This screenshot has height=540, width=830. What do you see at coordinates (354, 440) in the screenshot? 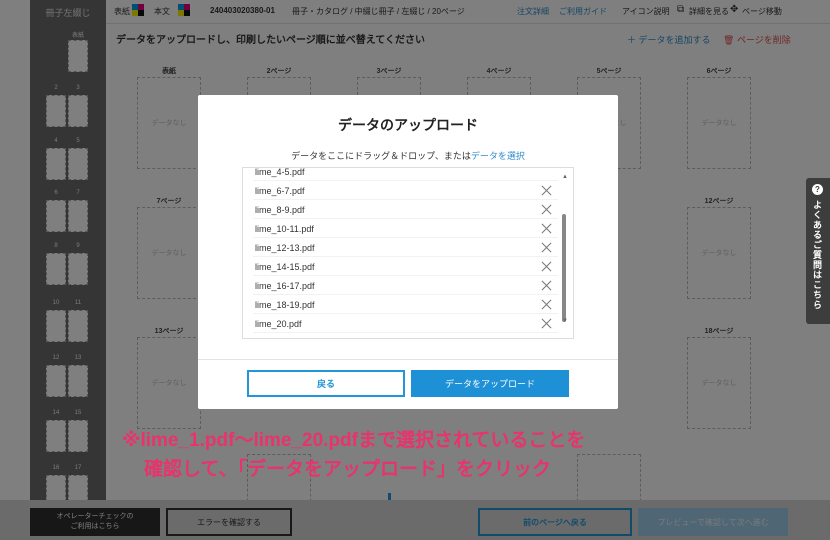
I see `caption-line-1: ※lime_1.pdf〜lime_20.pdfまで選択されていることを` at bounding box center [354, 440].